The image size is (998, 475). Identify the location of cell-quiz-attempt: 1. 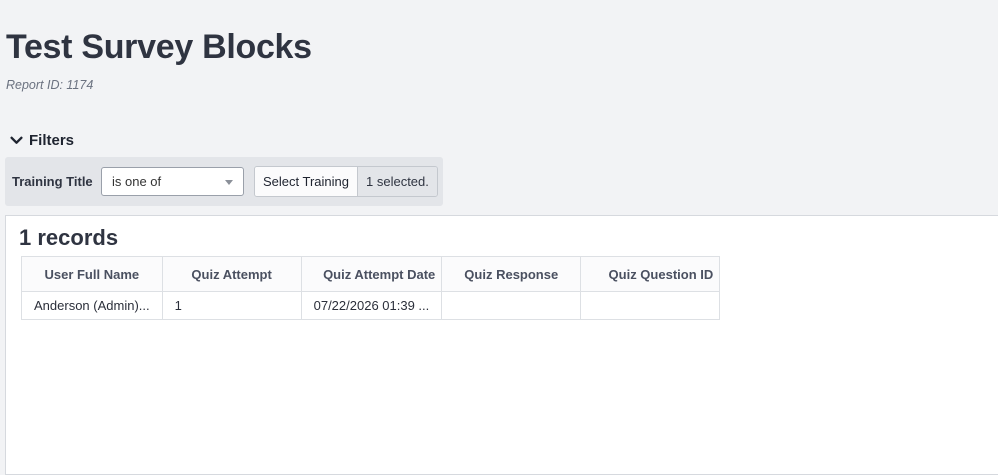
(231, 305).